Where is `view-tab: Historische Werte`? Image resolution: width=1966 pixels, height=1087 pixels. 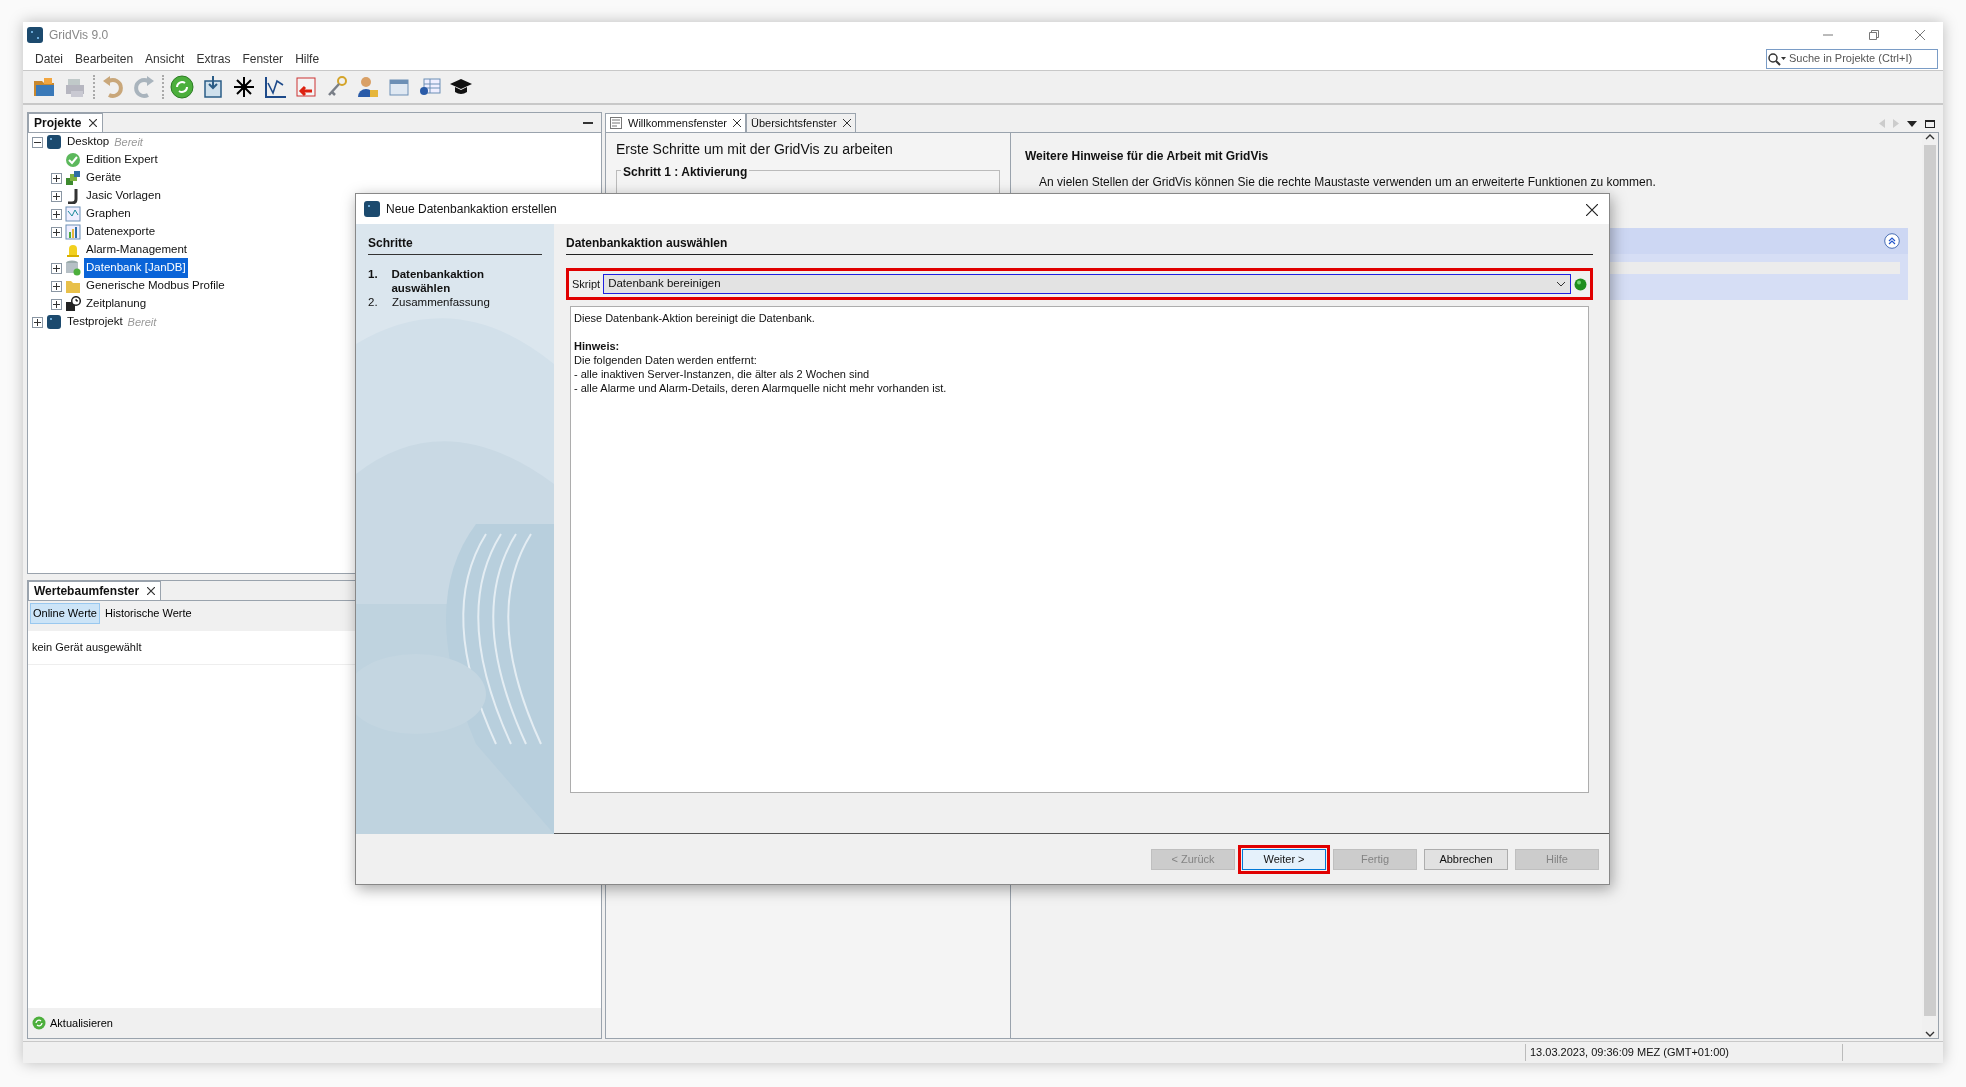 view-tab: Historische Werte is located at coordinates (148, 613).